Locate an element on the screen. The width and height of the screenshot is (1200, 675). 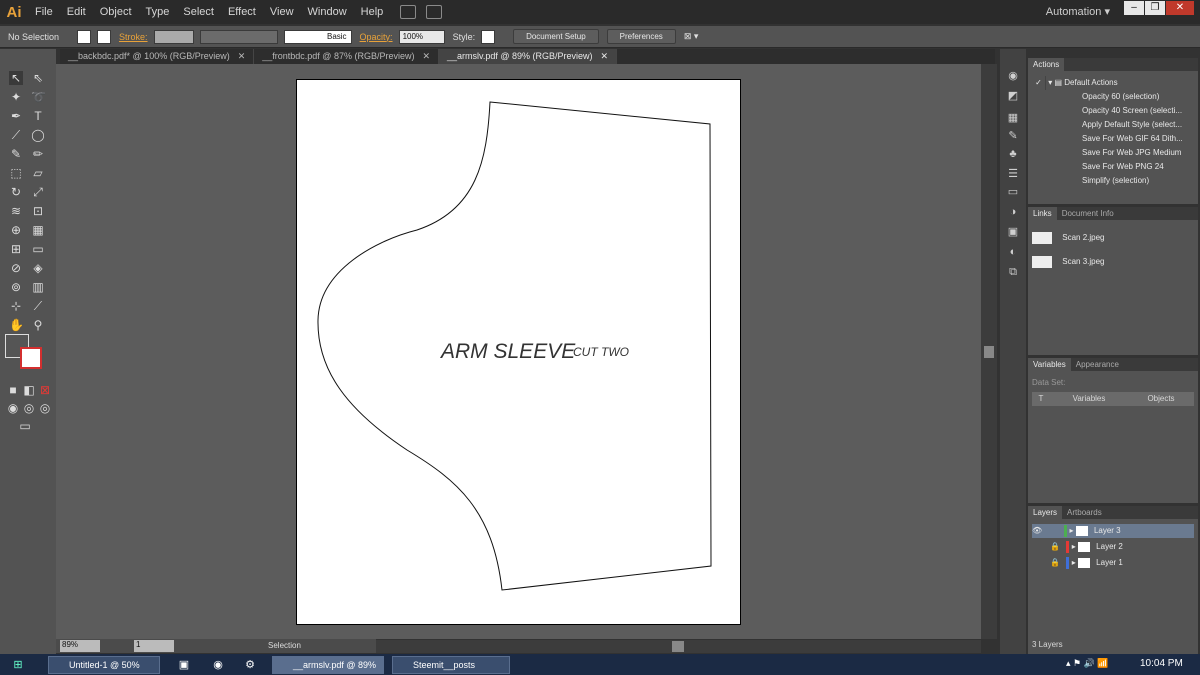
stroke-swatch is located at coordinates (104, 36).